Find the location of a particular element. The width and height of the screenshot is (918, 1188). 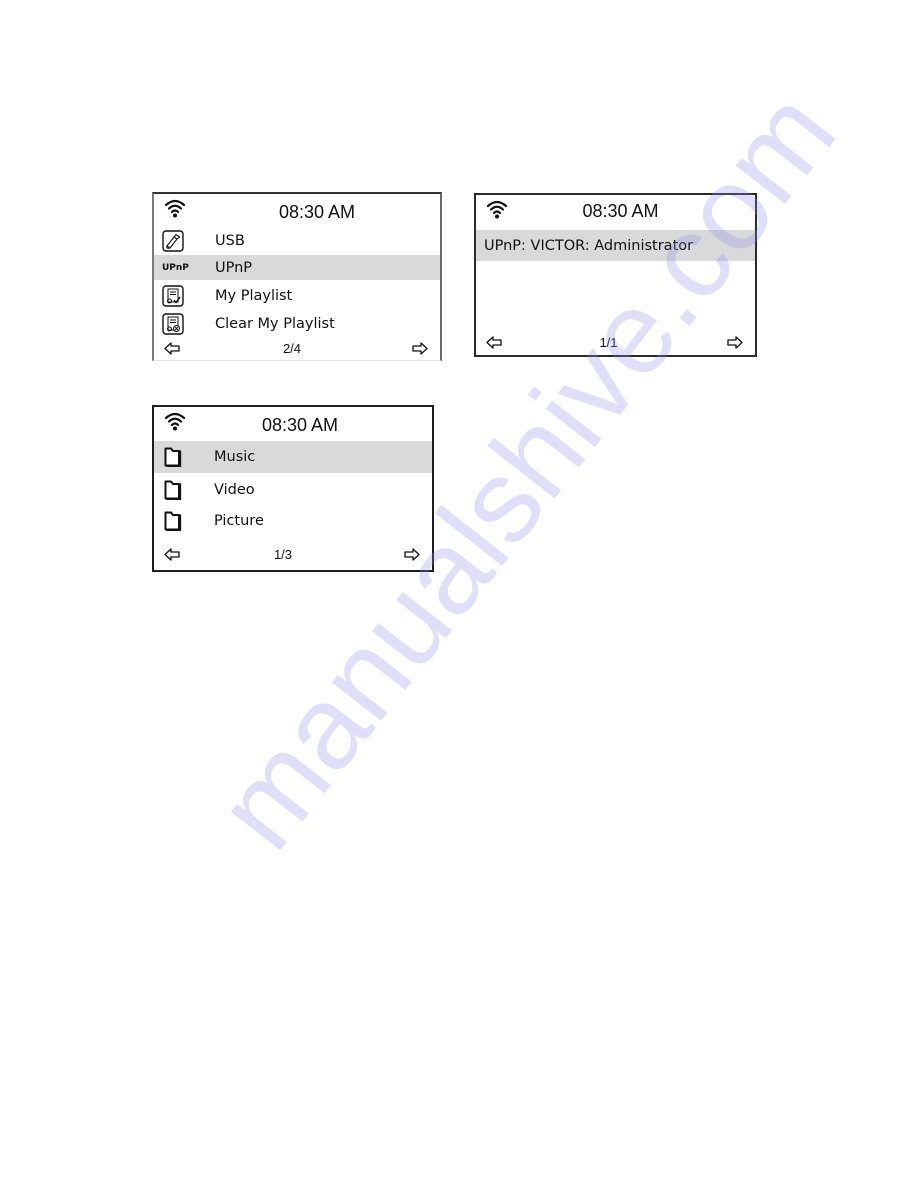

footer-nav: 1/3 is located at coordinates (293, 556).